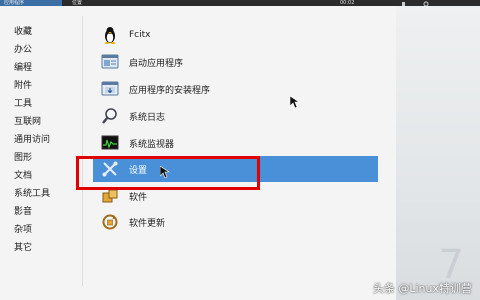 This screenshot has width=480, height=300. I want to click on app-label: 系统监视器, so click(152, 144).